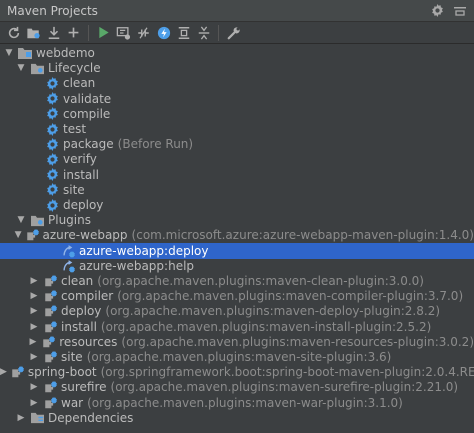 Image resolution: width=474 pixels, height=433 pixels. Describe the element at coordinates (460, 11) in the screenshot. I see `hide-panel-icon` at that location.